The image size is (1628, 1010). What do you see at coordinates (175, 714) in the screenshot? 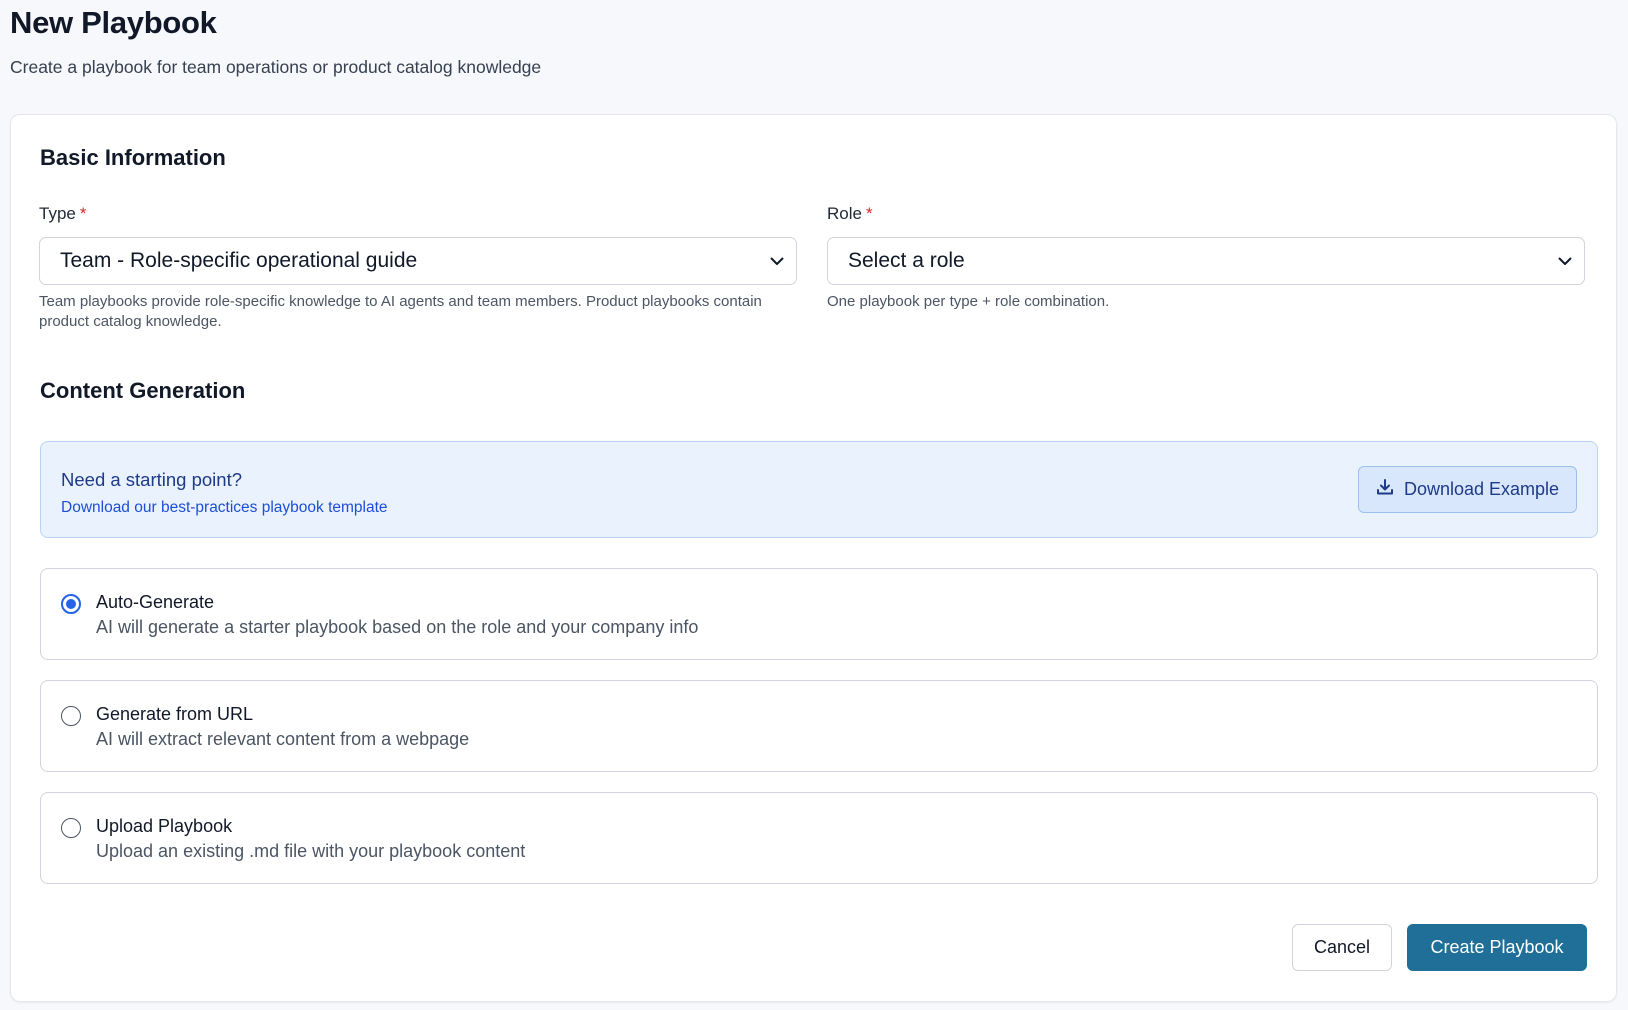
I see `option-title: Generate from URL` at bounding box center [175, 714].